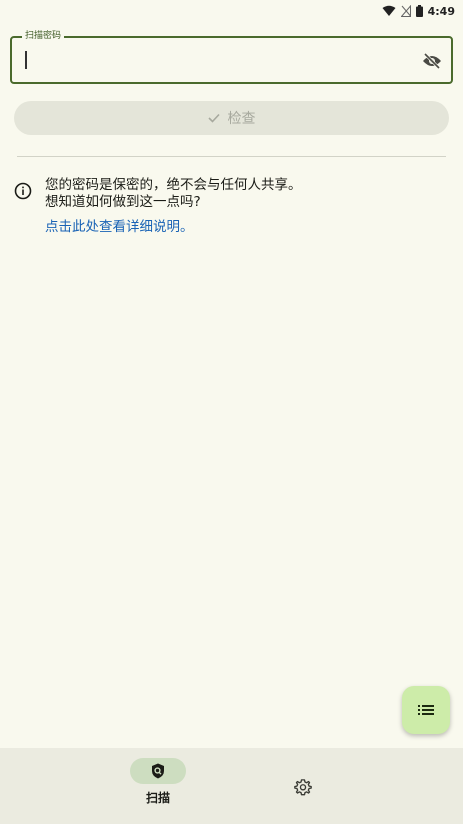 The height and width of the screenshot is (824, 463). I want to click on privacy-notice-line1: 您的密码是保密的，绝不会与任何人共享。, so click(173, 185).